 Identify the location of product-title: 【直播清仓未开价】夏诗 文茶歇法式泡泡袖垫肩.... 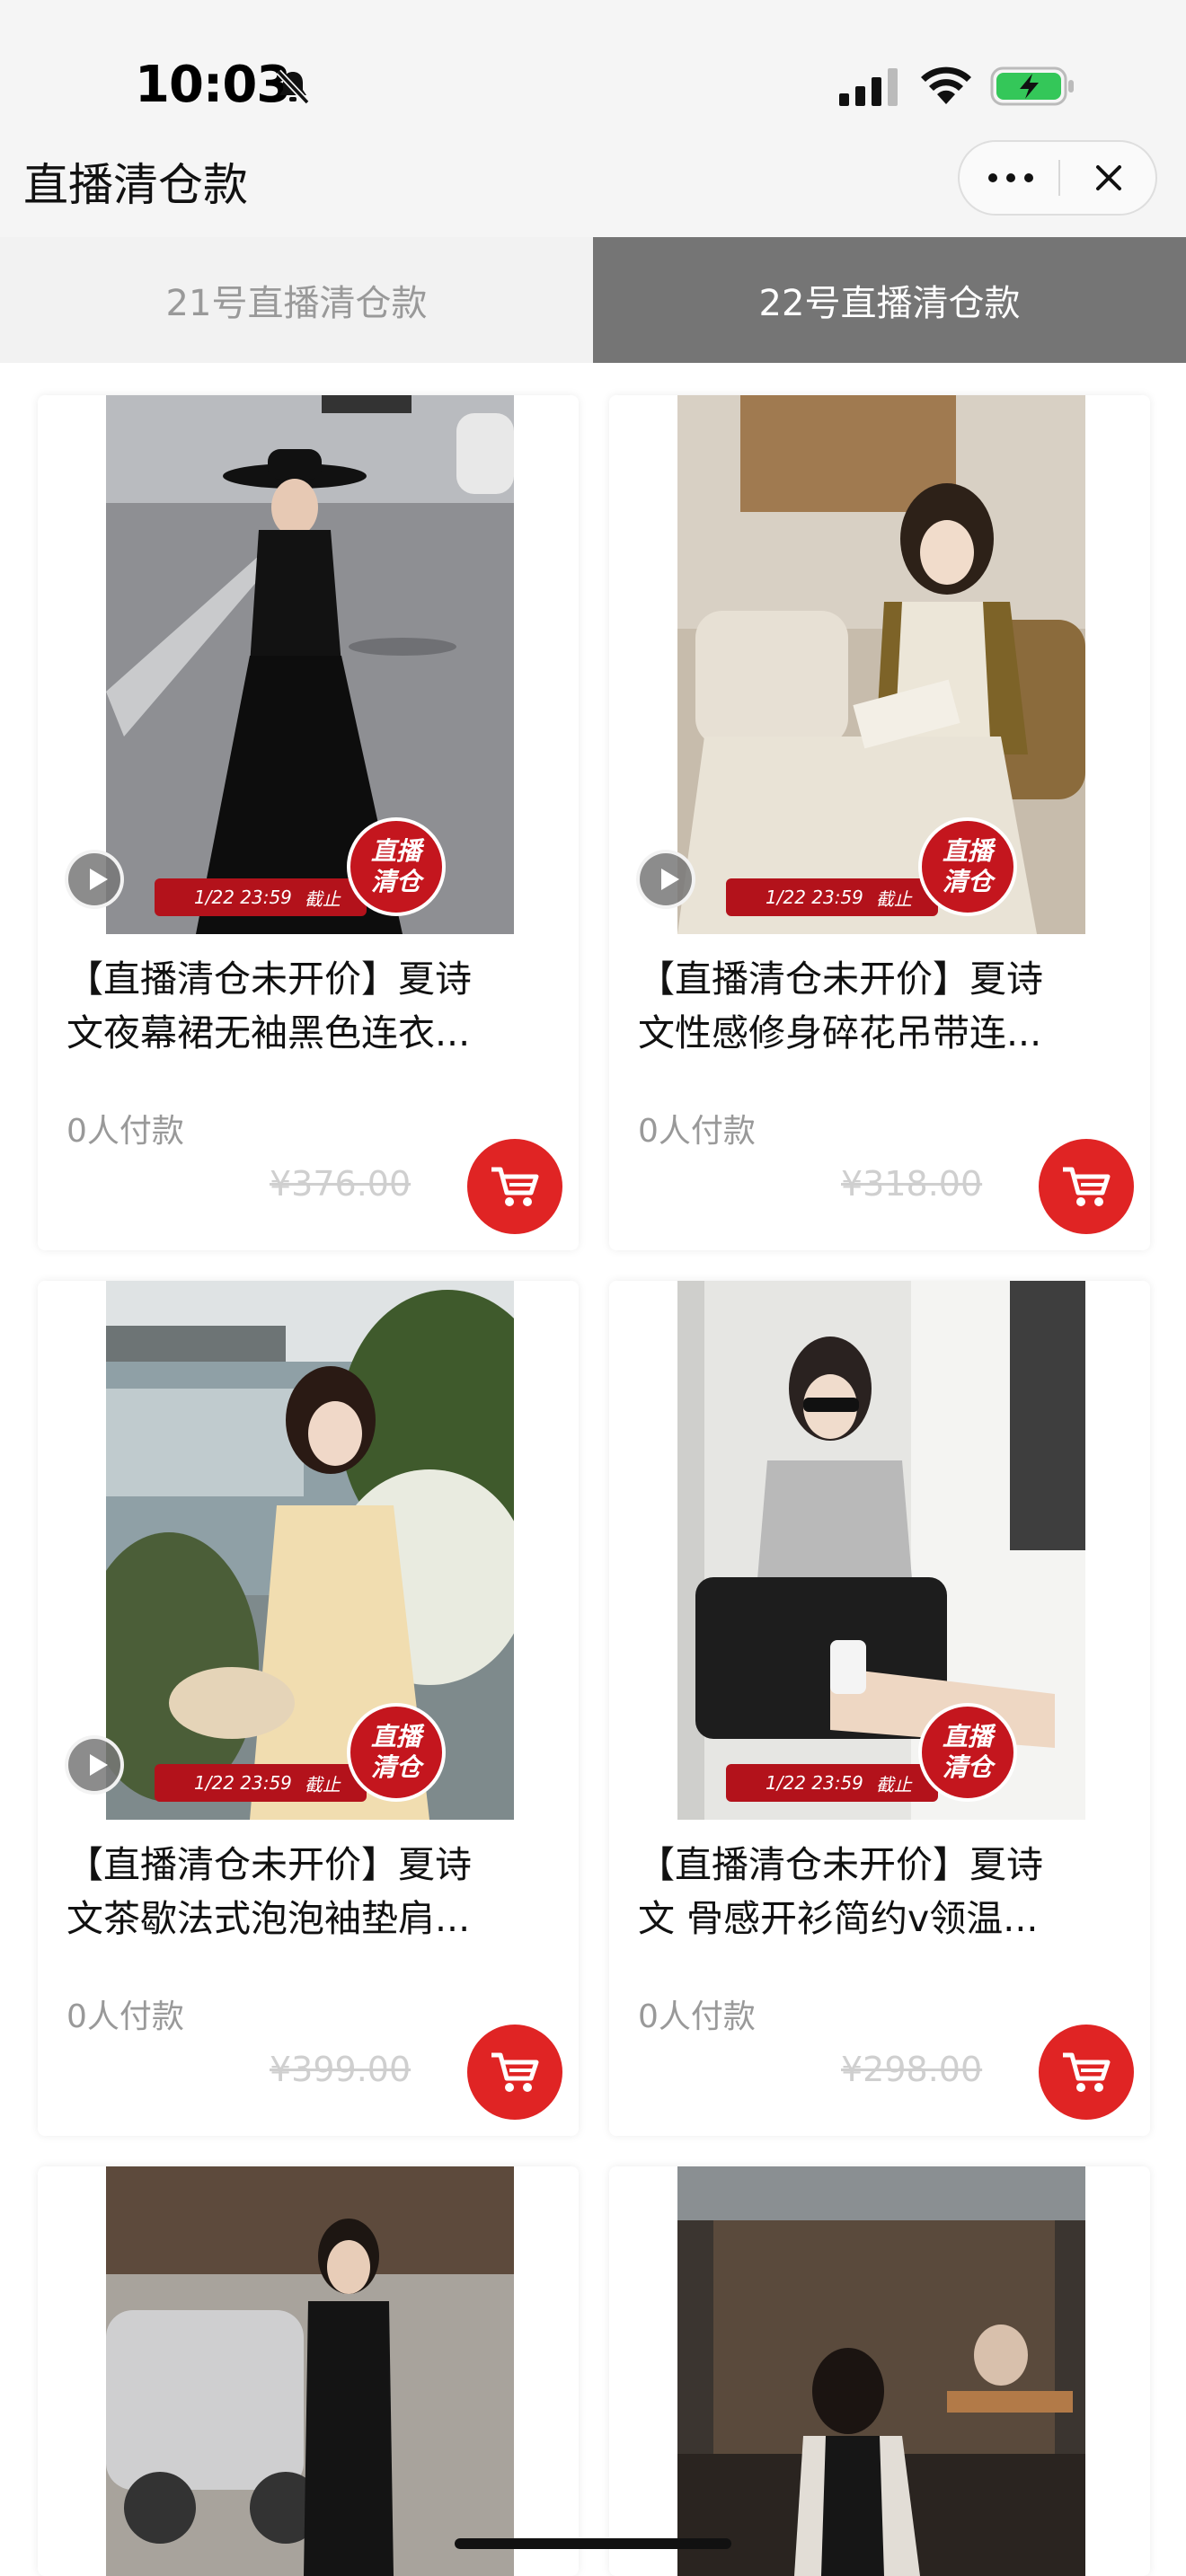
(309, 1892).